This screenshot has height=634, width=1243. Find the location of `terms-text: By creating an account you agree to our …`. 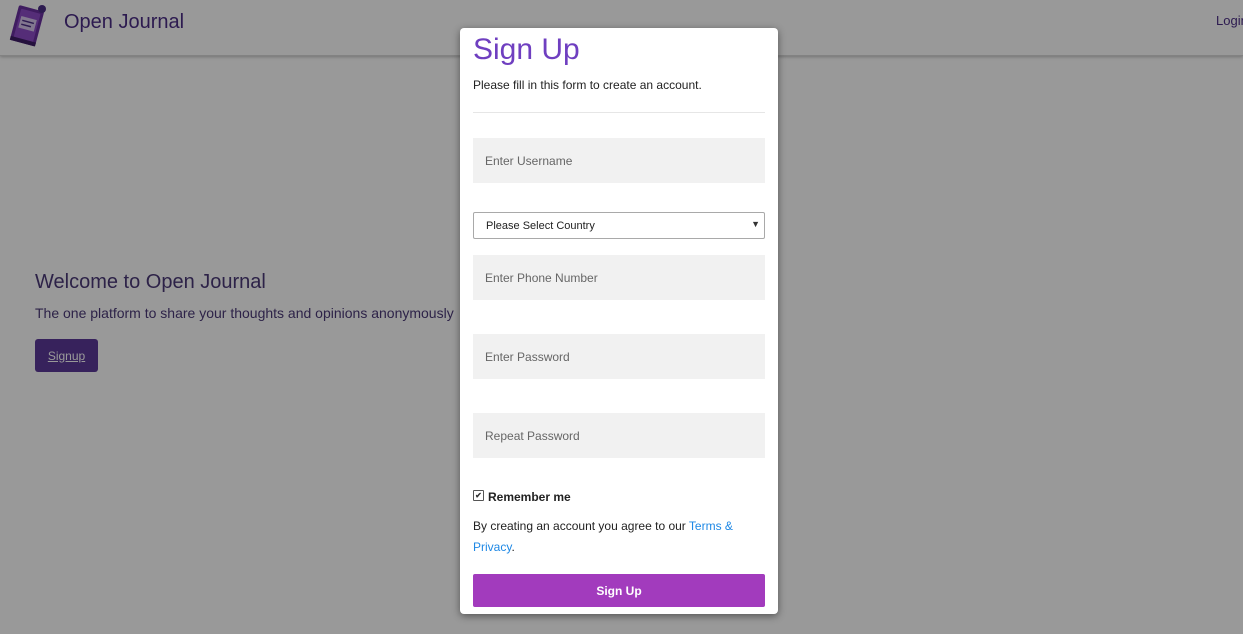

terms-text: By creating an account you agree to our … is located at coordinates (619, 537).